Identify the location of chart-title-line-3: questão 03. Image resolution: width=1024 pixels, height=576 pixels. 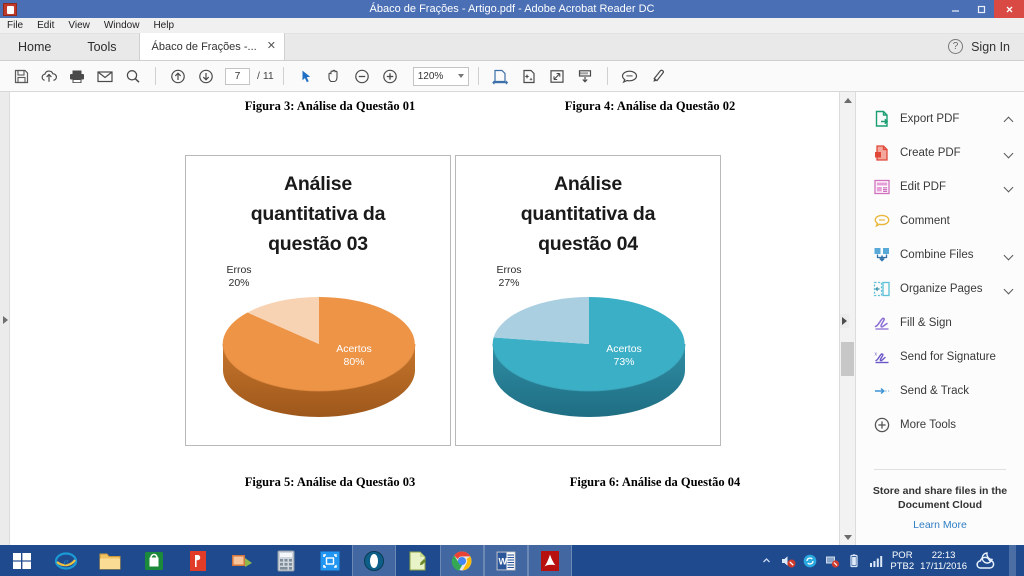
(318, 244).